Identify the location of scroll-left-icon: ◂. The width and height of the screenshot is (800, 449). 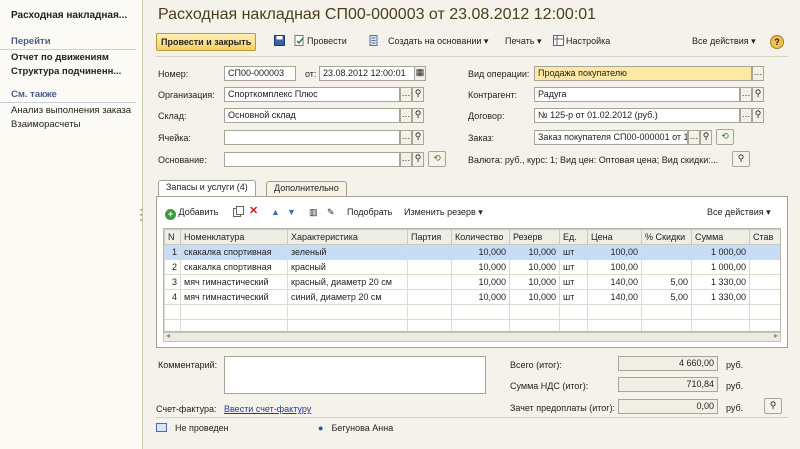
(168, 335).